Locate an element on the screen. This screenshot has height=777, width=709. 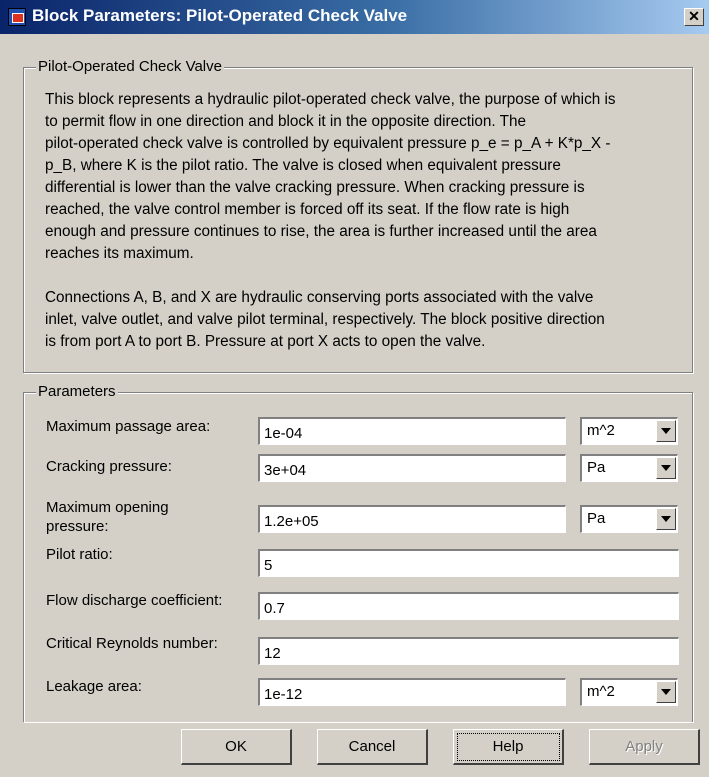
pilot-ratio-input is located at coordinates (468, 563).